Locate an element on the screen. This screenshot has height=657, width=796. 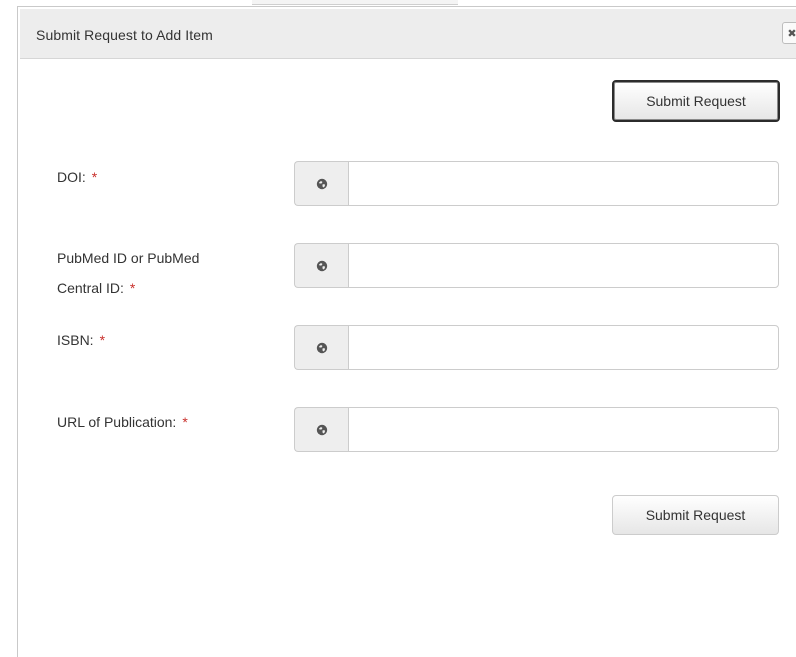
pubmed-id-label-line2: Central ID: is located at coordinates (90, 288).